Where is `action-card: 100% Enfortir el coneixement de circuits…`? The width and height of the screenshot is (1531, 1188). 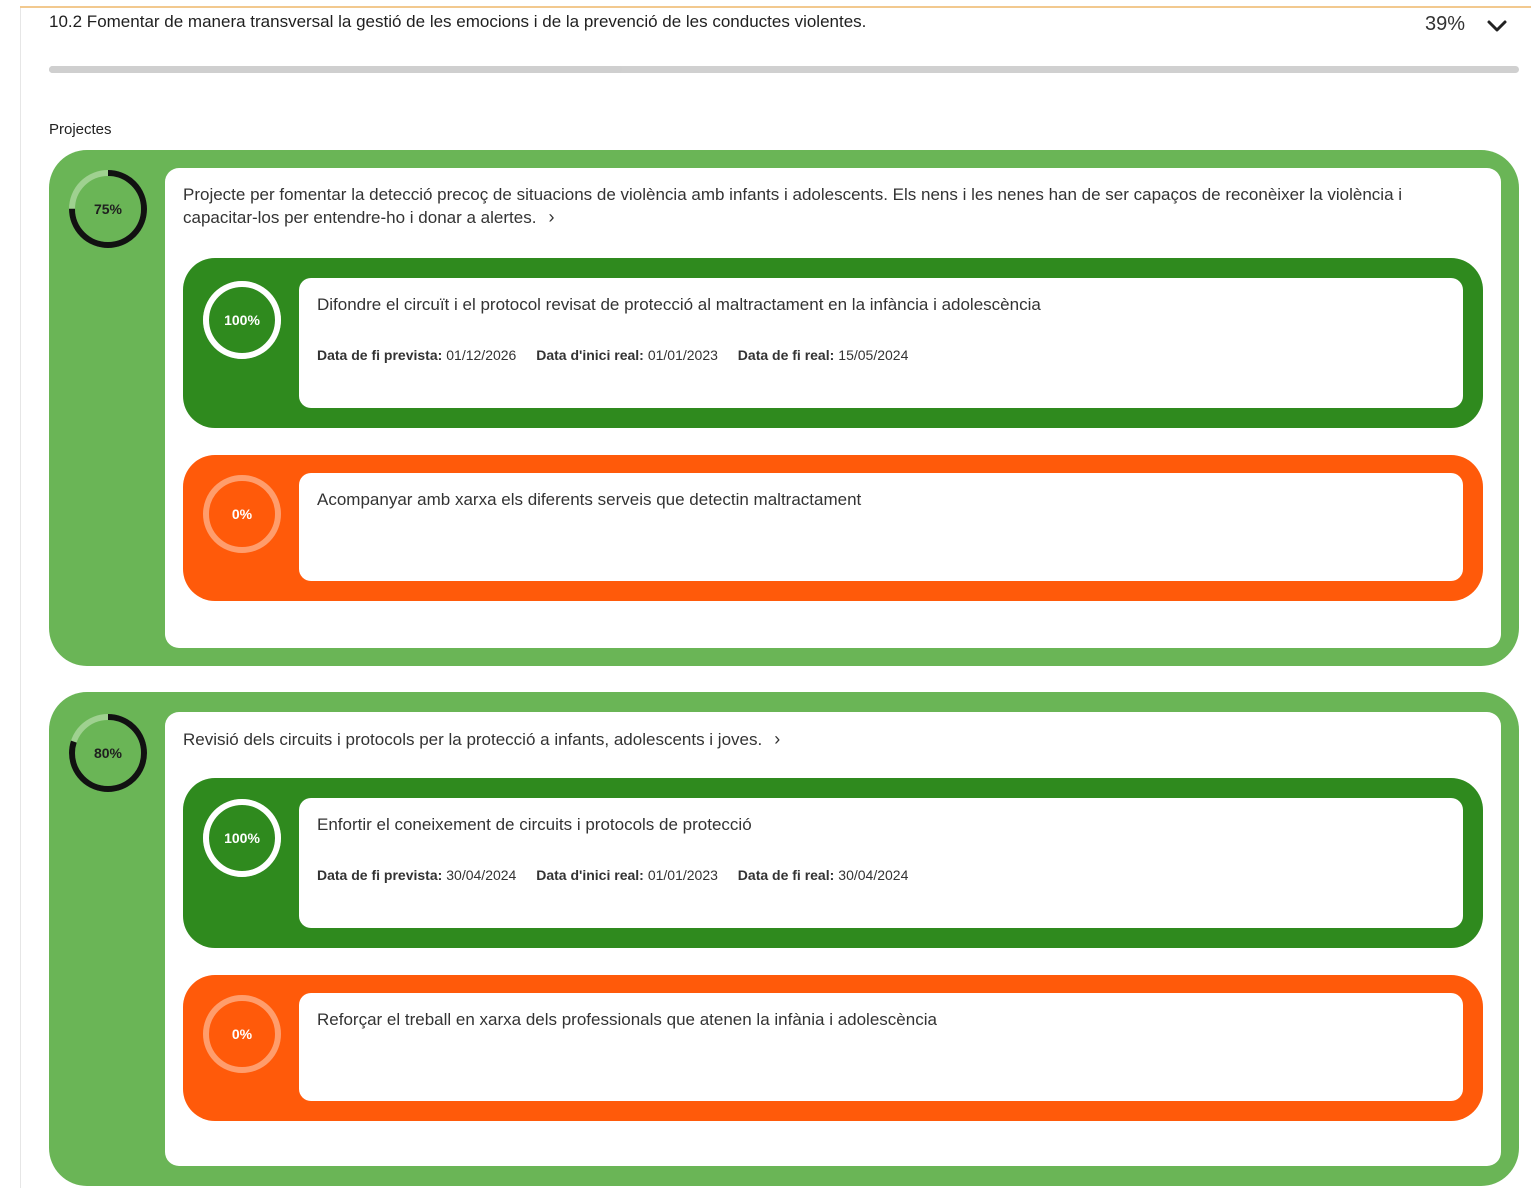
action-card: 100% Enfortir el coneixement de circuits… is located at coordinates (833, 863).